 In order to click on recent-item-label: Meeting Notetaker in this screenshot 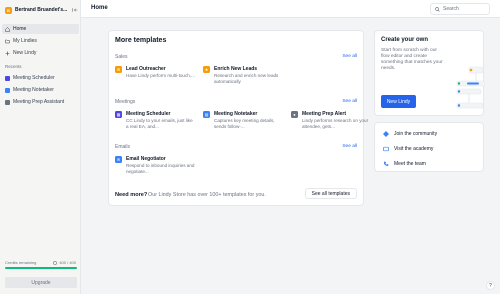, I will do `click(33, 90)`.